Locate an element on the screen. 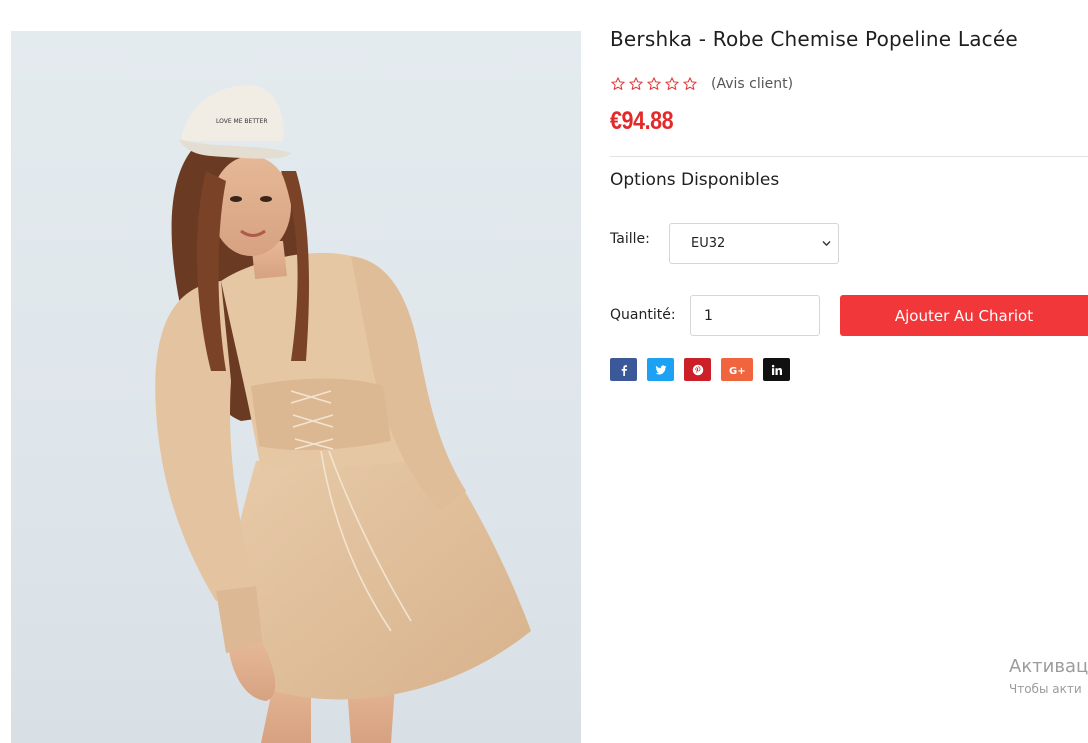 The height and width of the screenshot is (743, 1088). watermark-title: Активац is located at coordinates (1048, 666).